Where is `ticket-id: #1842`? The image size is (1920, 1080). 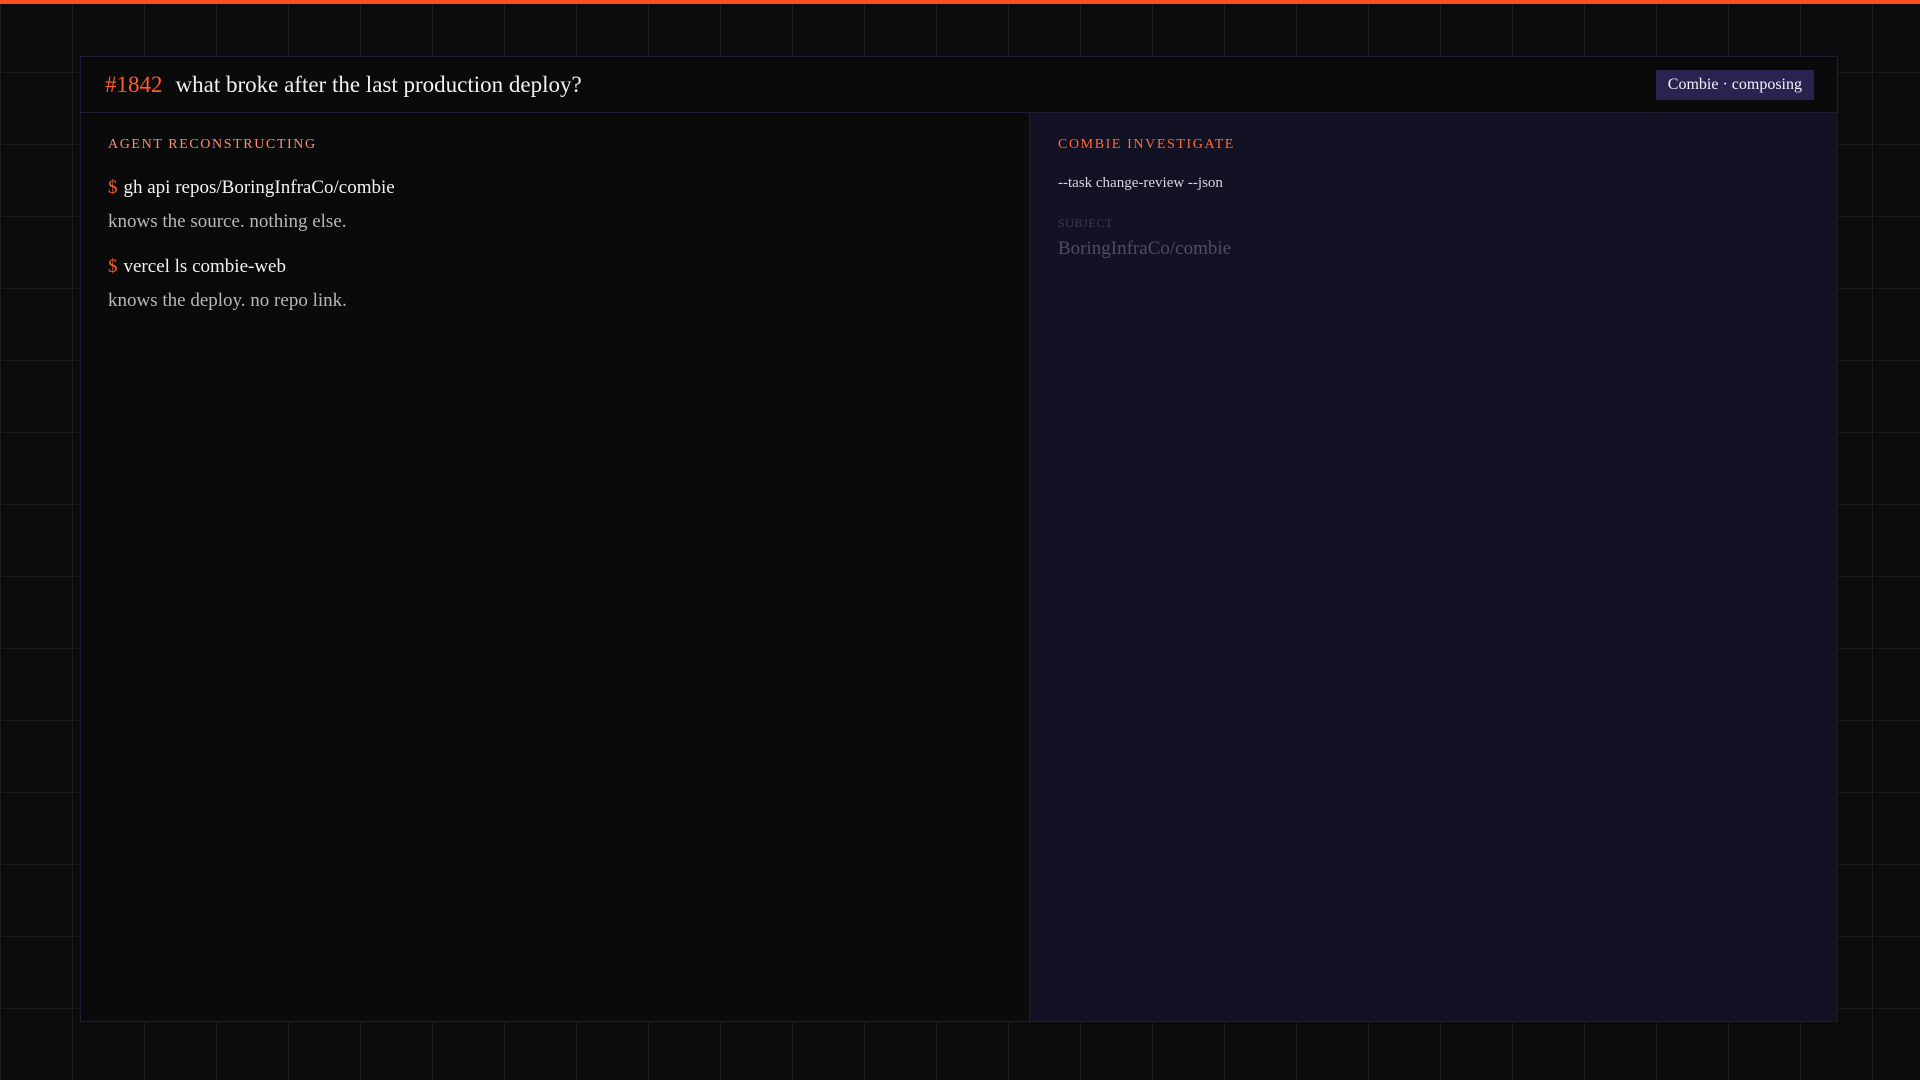 ticket-id: #1842 is located at coordinates (134, 85).